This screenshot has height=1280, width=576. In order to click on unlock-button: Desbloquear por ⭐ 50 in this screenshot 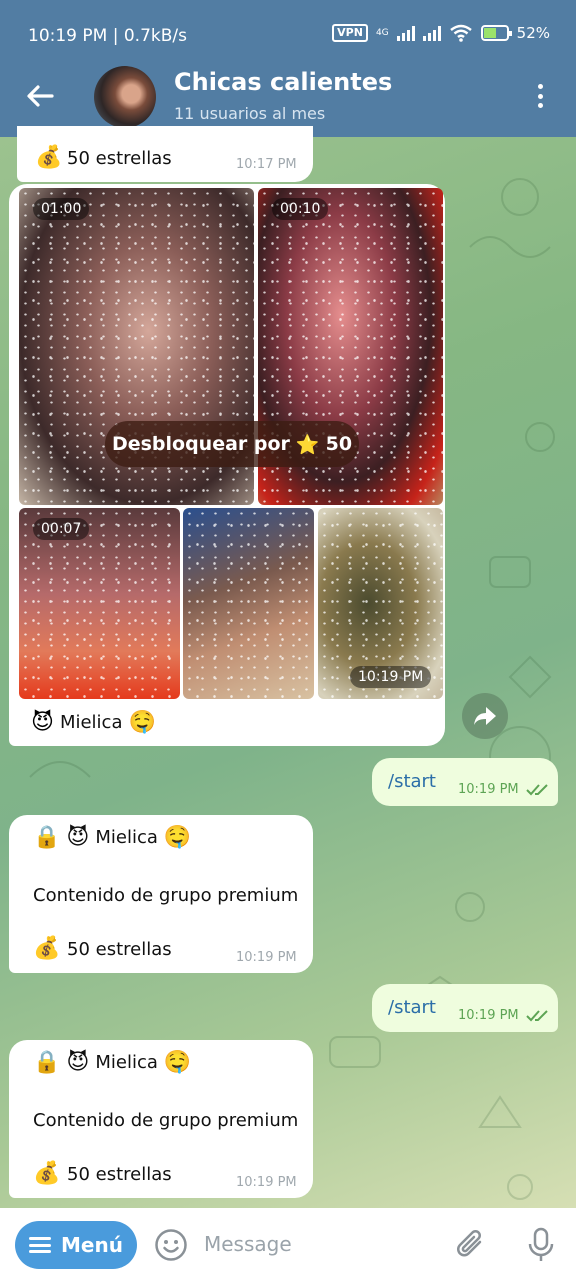, I will do `click(232, 444)`.